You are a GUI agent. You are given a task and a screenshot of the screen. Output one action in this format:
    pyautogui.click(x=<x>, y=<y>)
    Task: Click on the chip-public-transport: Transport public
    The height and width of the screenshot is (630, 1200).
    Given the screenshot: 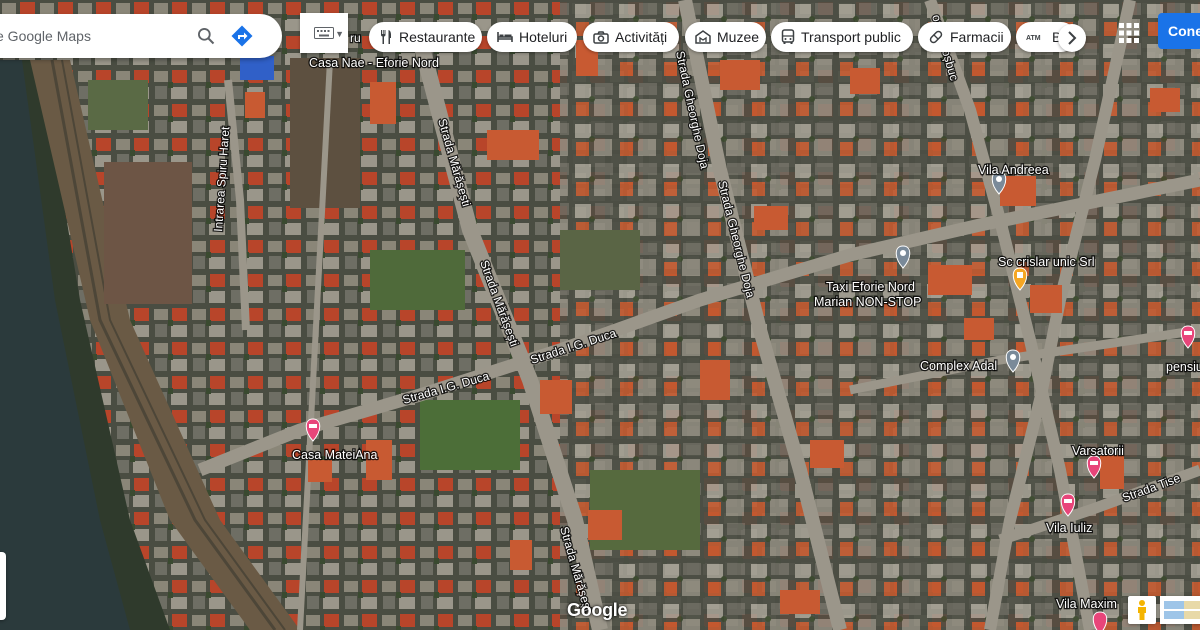 What is the action you would take?
    pyautogui.click(x=842, y=37)
    